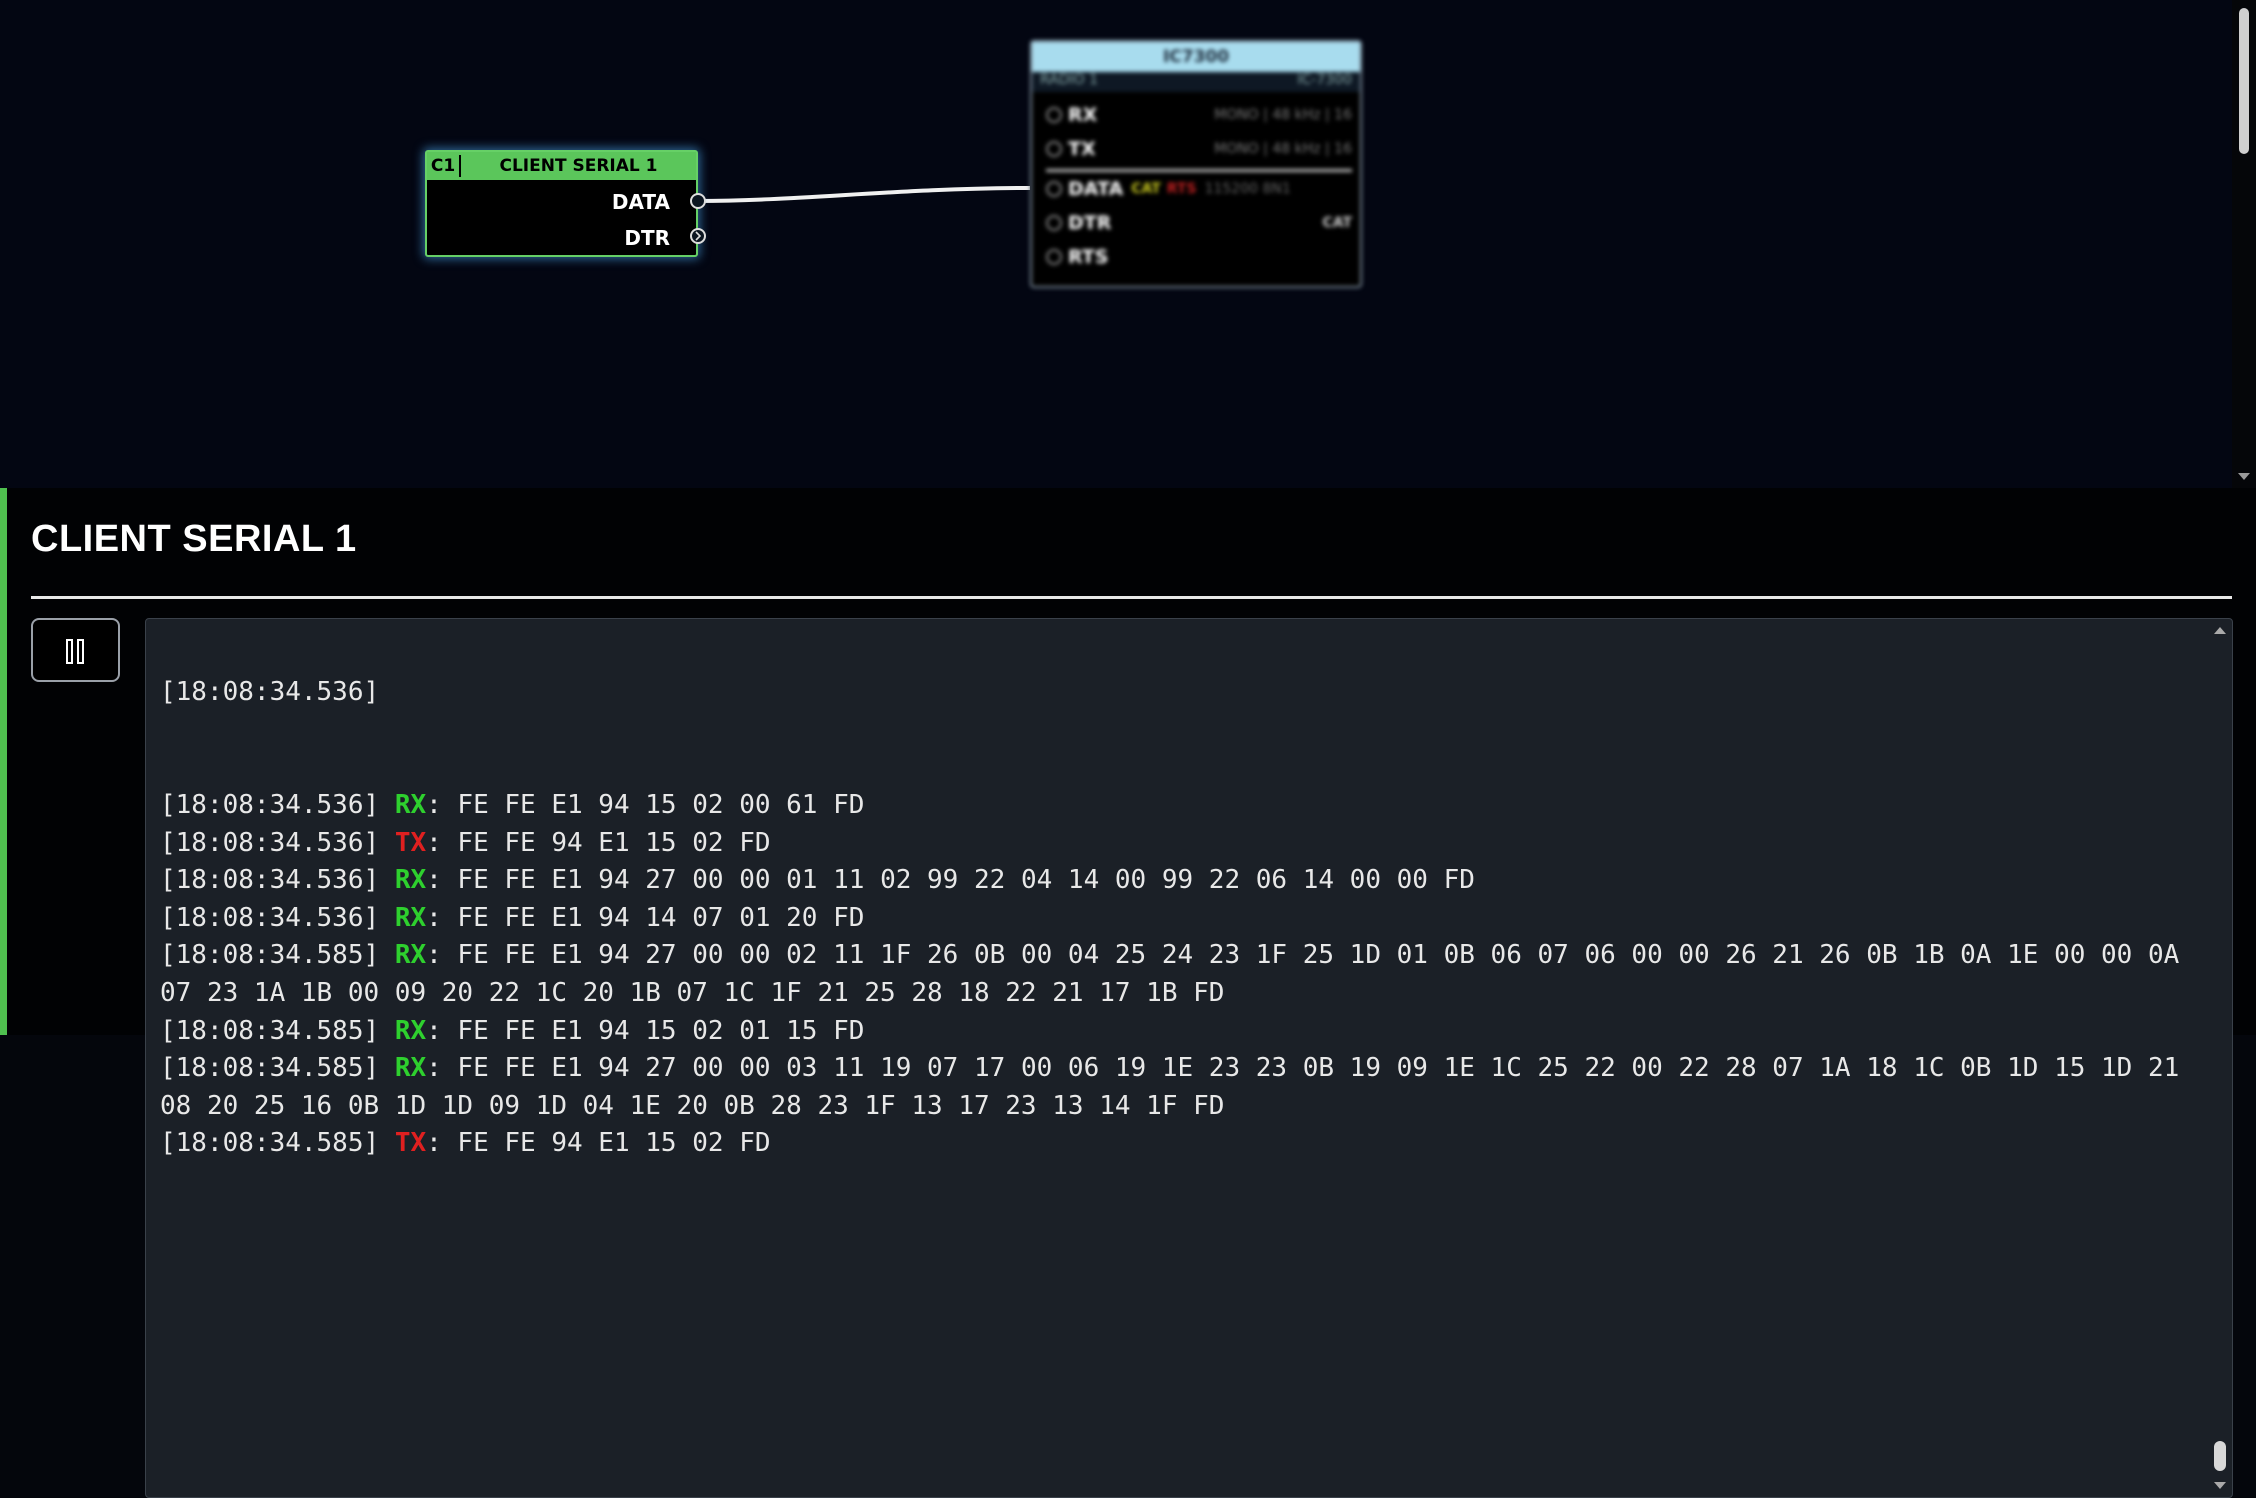  I want to click on radio-port-data: DATA CAT RTS 115200 8N1, so click(1199, 189).